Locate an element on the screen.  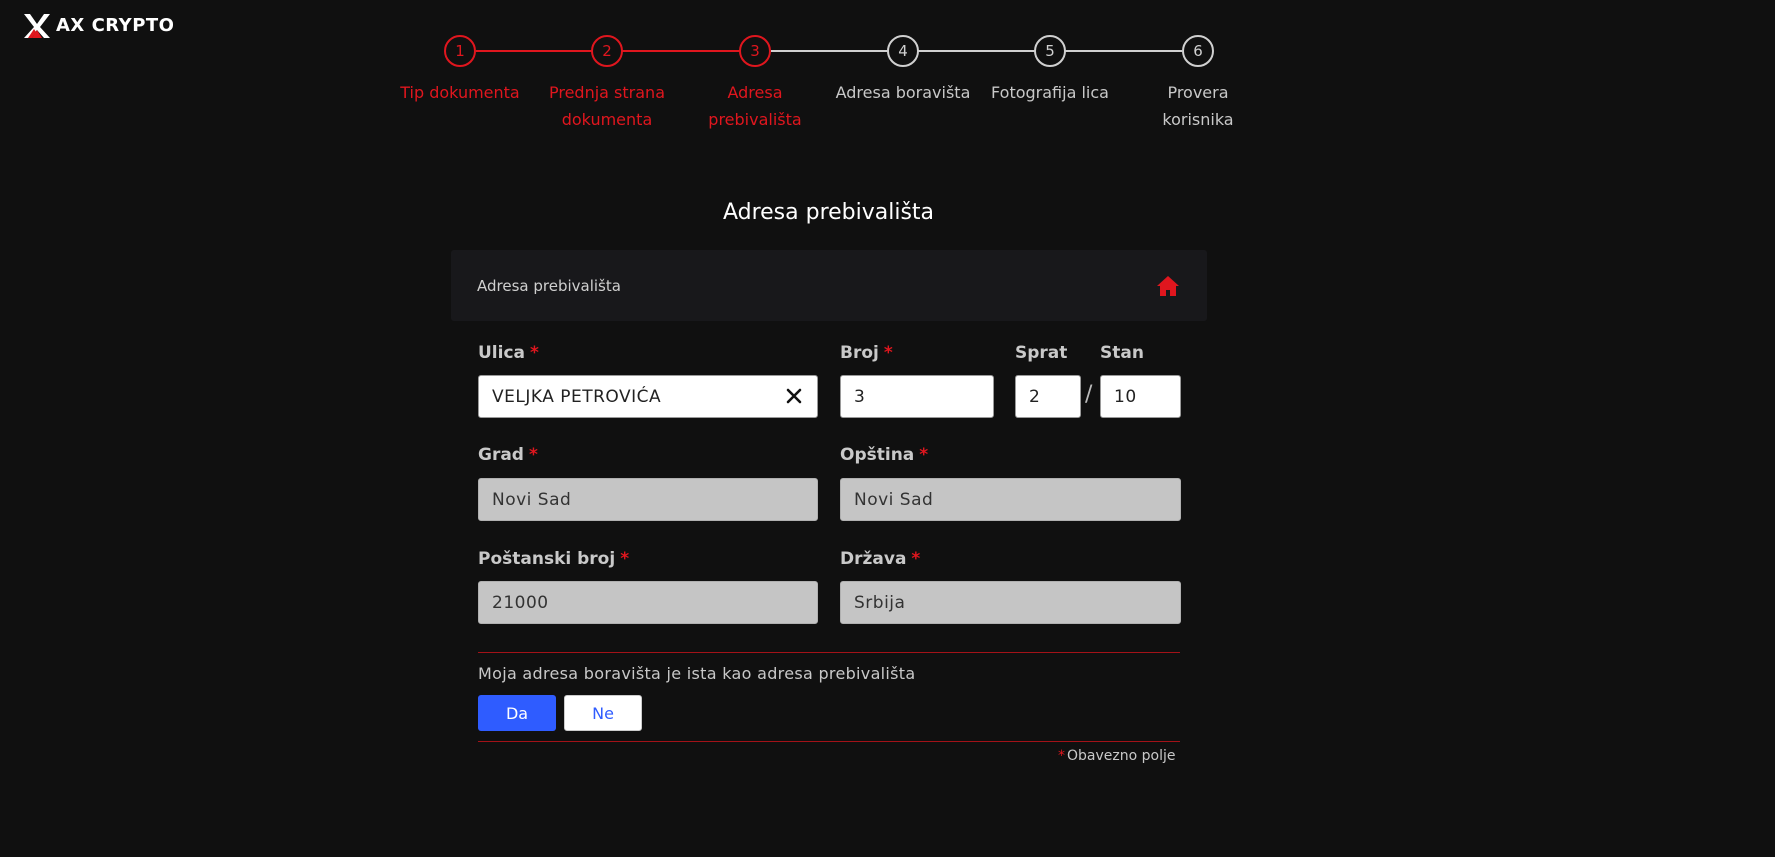
step-3: 3 Adresa prebivališta is located at coordinates (755, 84).